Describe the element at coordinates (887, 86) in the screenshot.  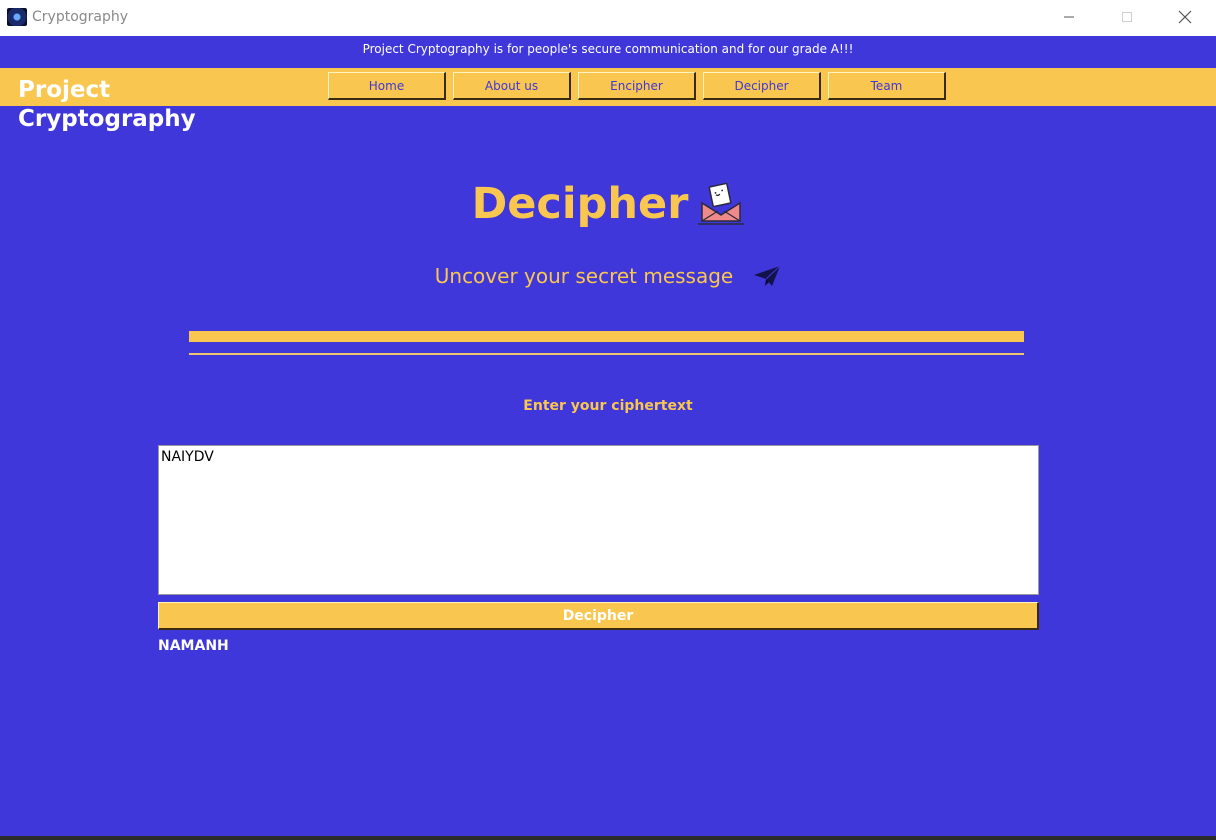
I see `nav-team-button: Team` at that location.